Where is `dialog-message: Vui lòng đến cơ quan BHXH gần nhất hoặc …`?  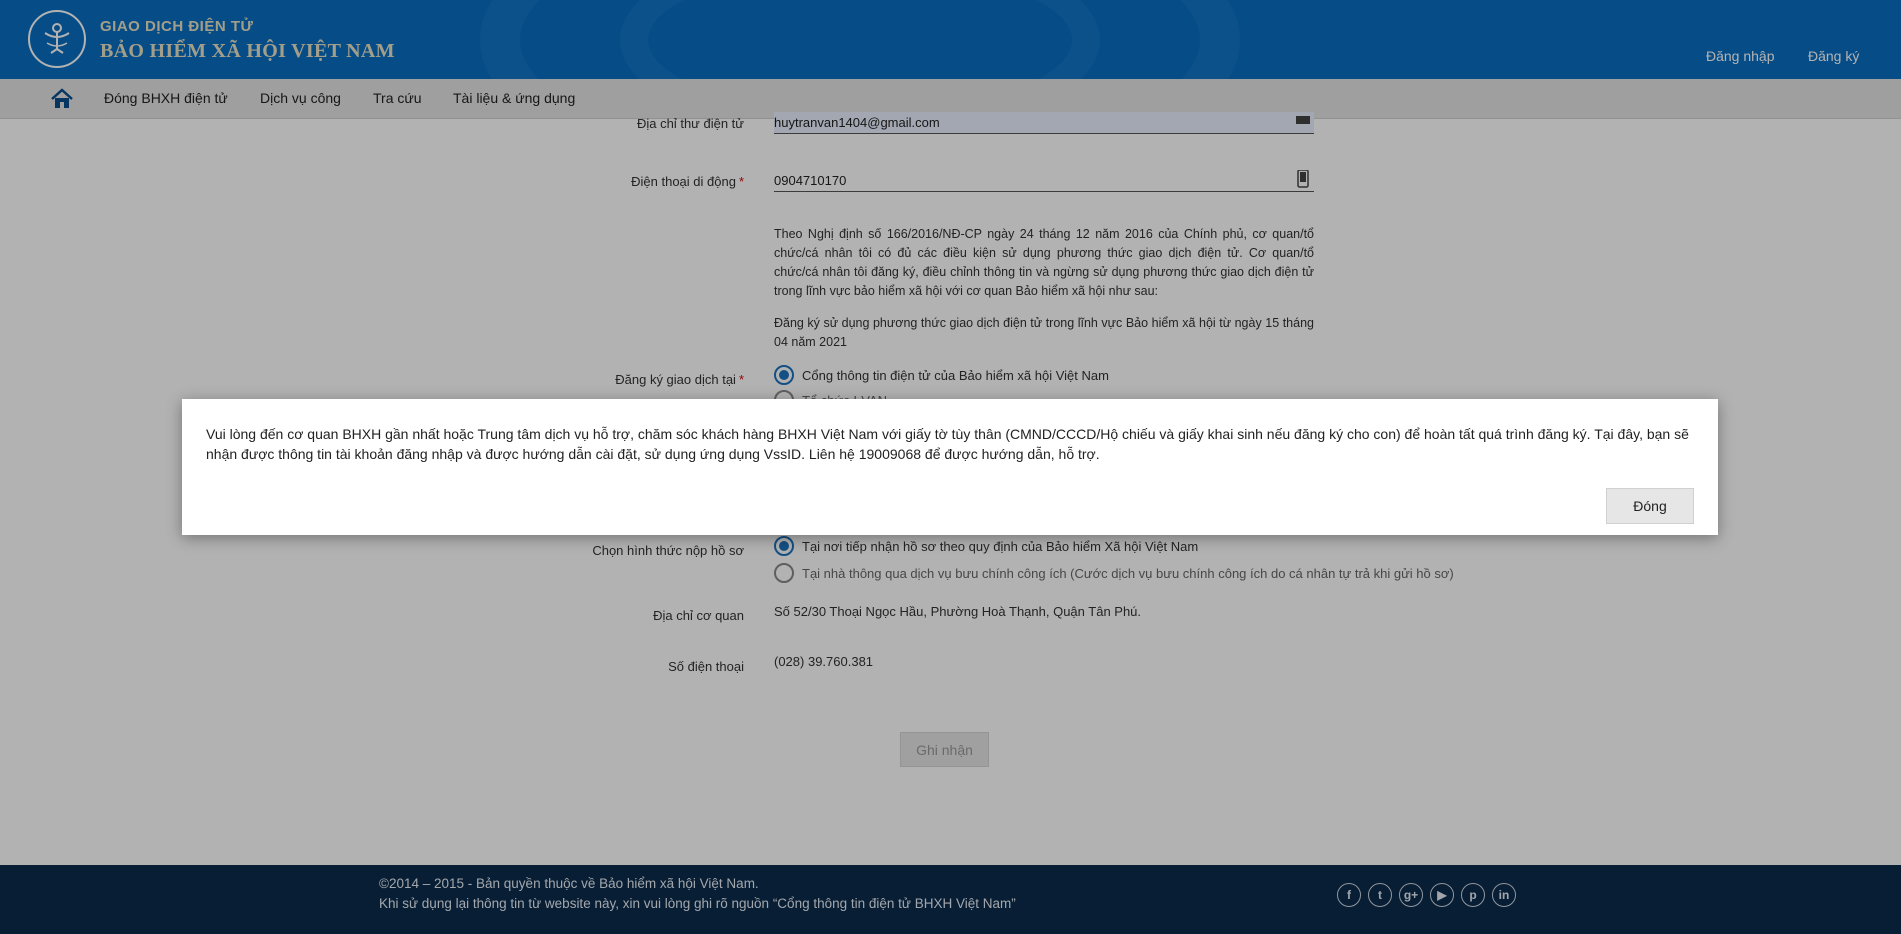
dialog-message: Vui lòng đến cơ quan BHXH gần nhất hoặc … is located at coordinates (947, 444).